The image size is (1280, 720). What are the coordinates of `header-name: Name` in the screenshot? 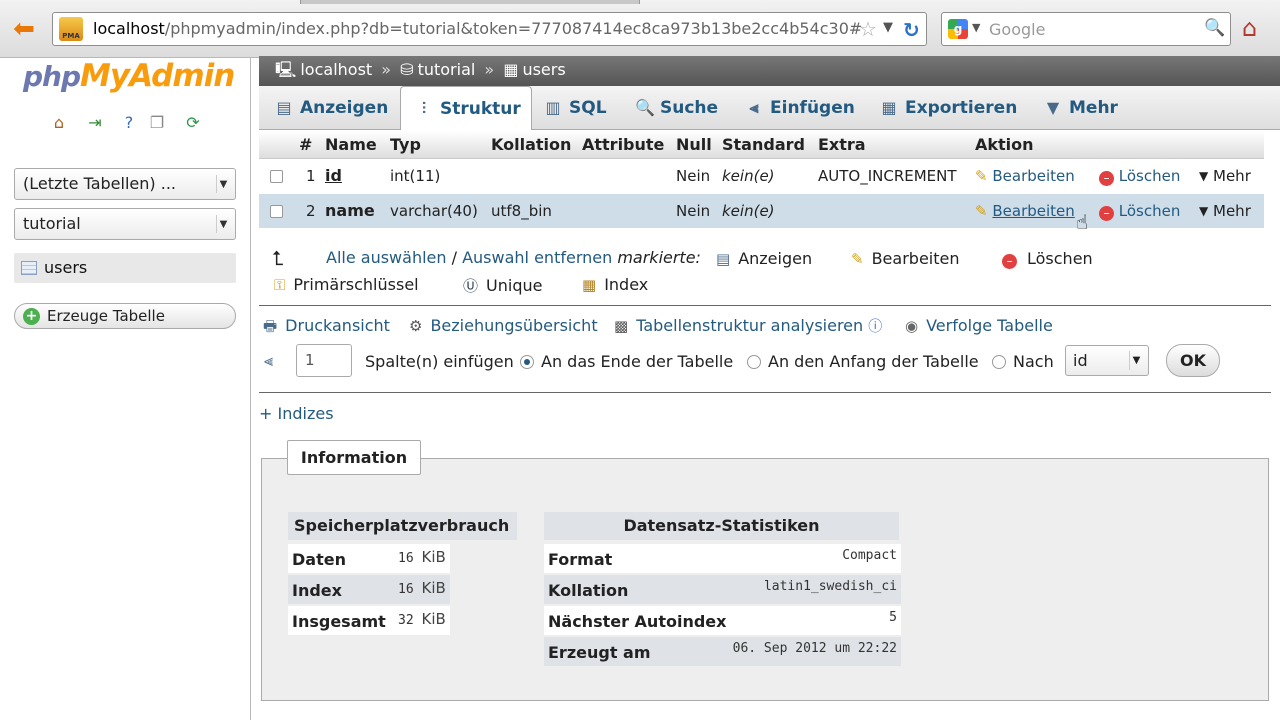 It's located at (351, 144).